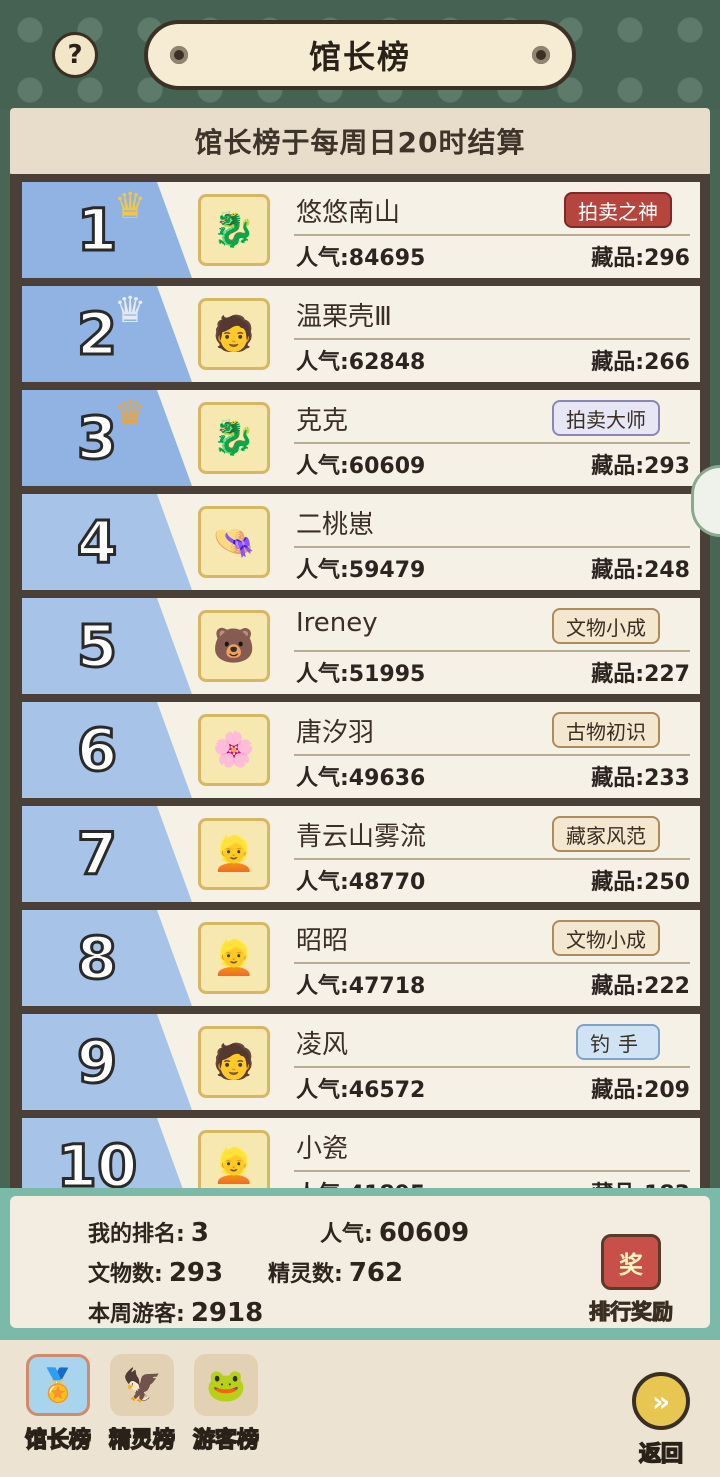 The image size is (720, 1477). I want to click on rank-number: 8, so click(96, 958).